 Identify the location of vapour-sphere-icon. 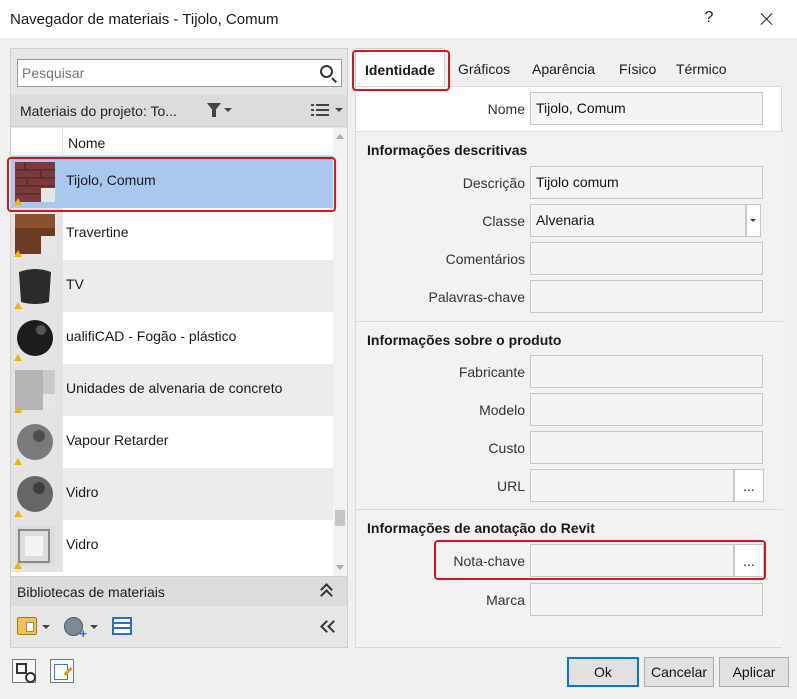
(35, 442).